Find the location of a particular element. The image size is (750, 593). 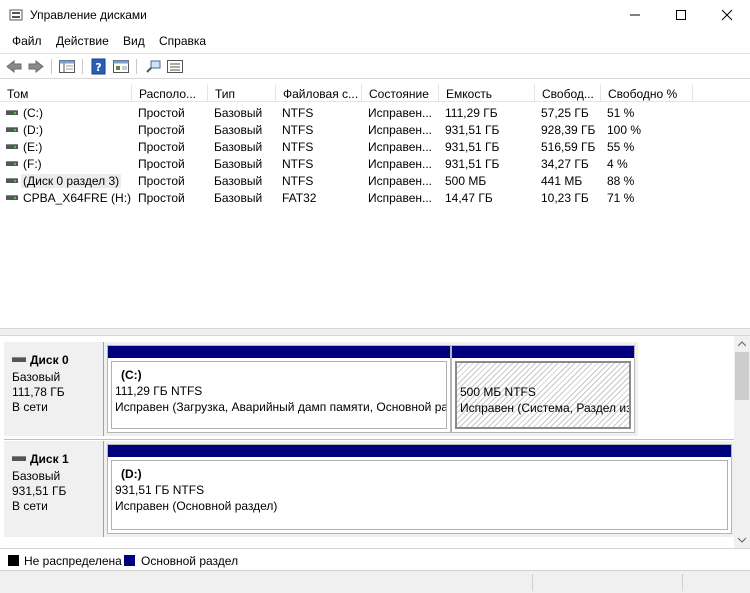

column-header-free-percent: Свободно % is located at coordinates (647, 93).